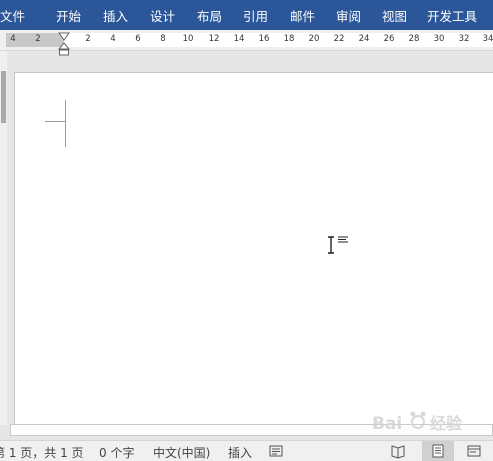 Image resolution: width=493 pixels, height=461 pixels. Describe the element at coordinates (276, 451) in the screenshot. I see `macro-record-icon` at that location.